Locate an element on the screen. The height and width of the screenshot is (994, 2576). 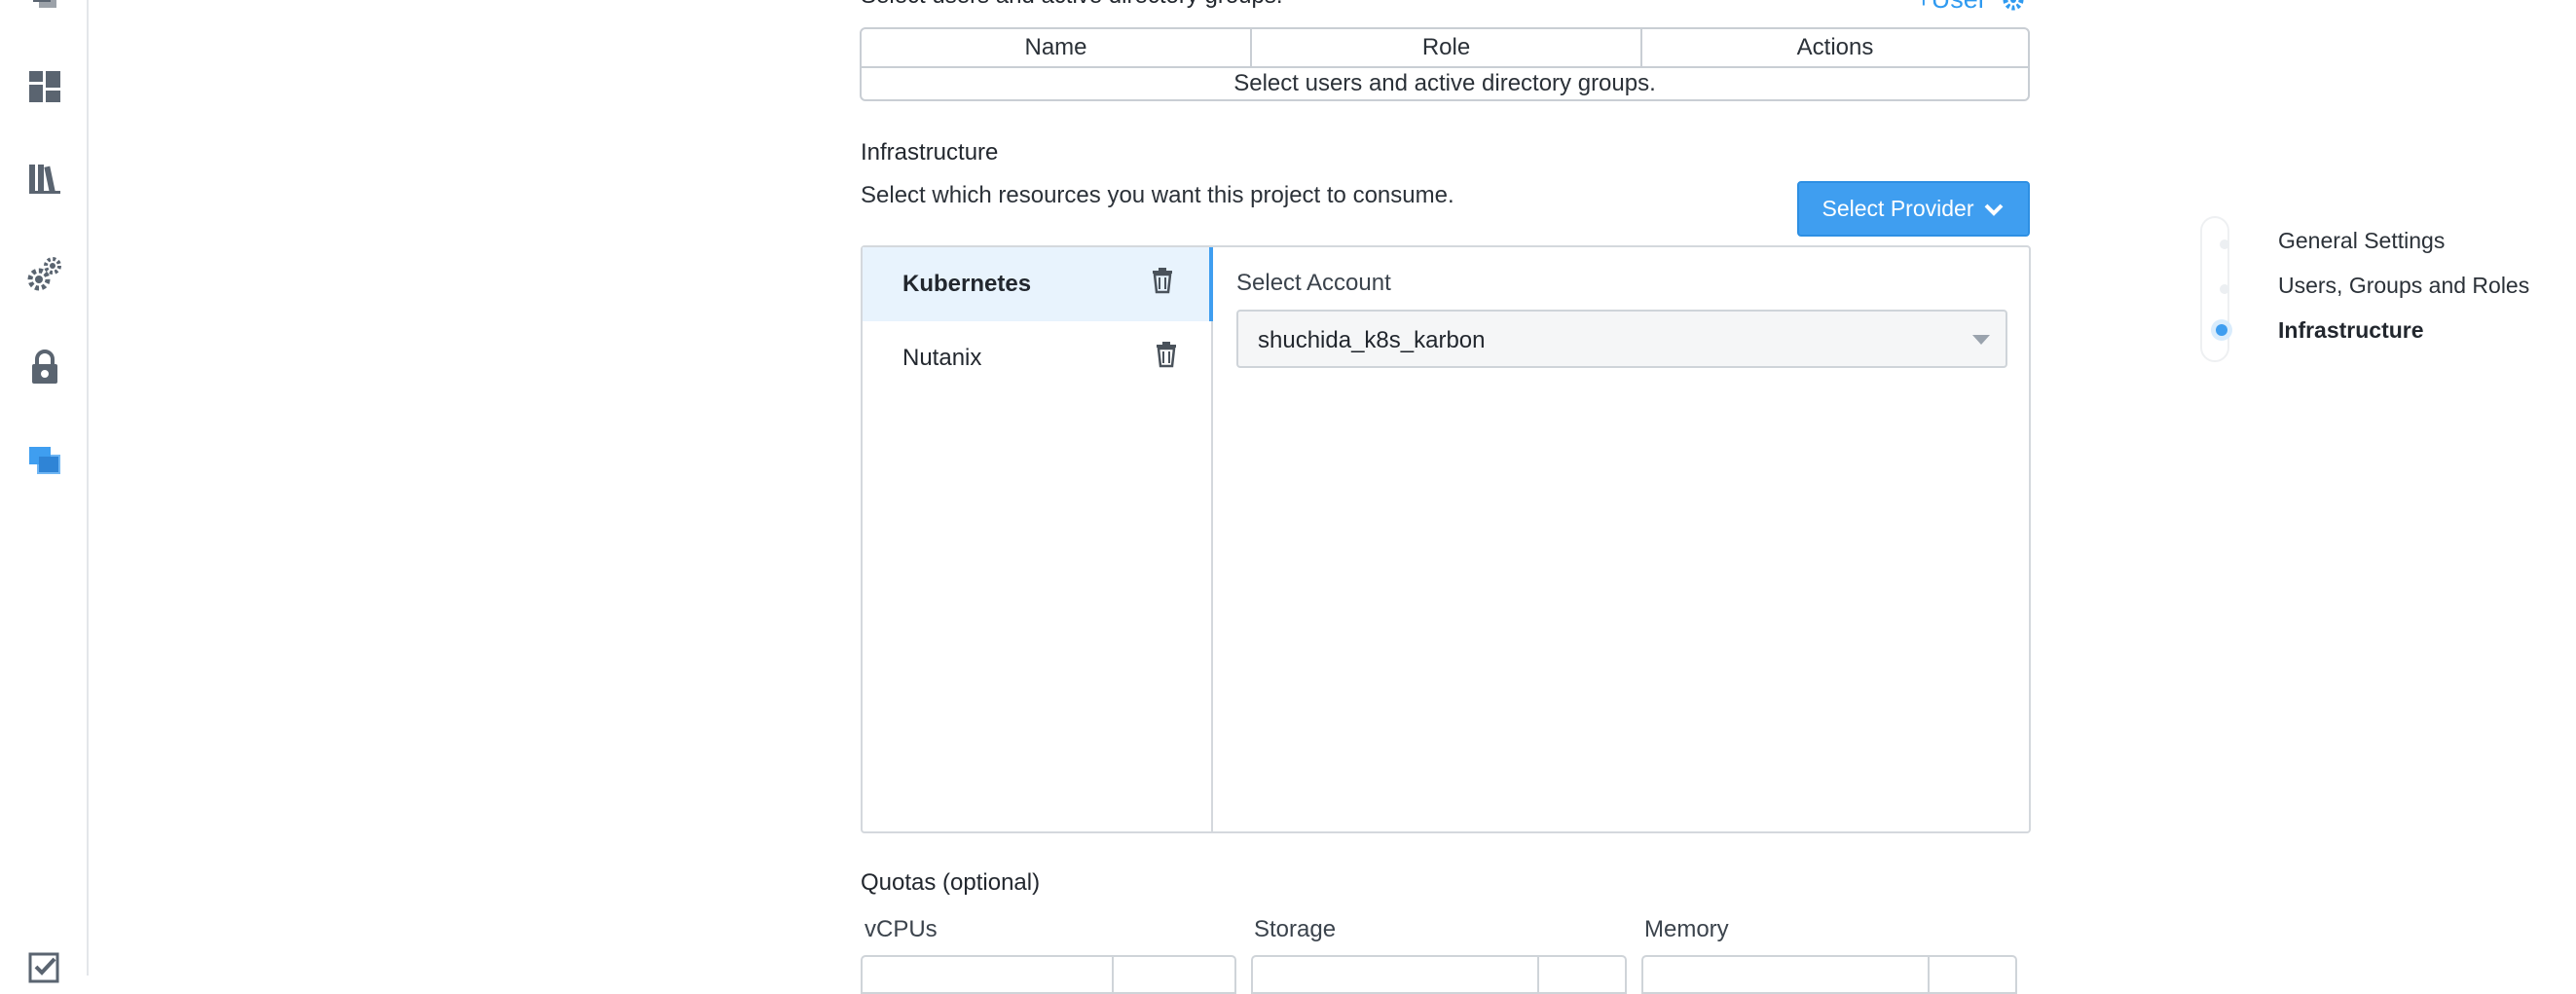
quota-label-memory: Memory is located at coordinates (1686, 929).